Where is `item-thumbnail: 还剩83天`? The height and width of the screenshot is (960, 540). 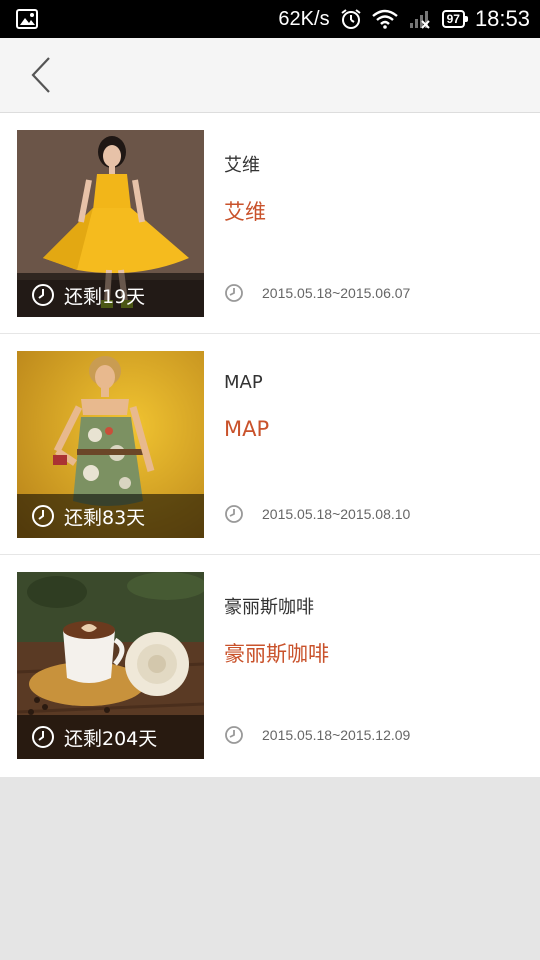
item-thumbnail: 还剩83天 is located at coordinates (110, 444).